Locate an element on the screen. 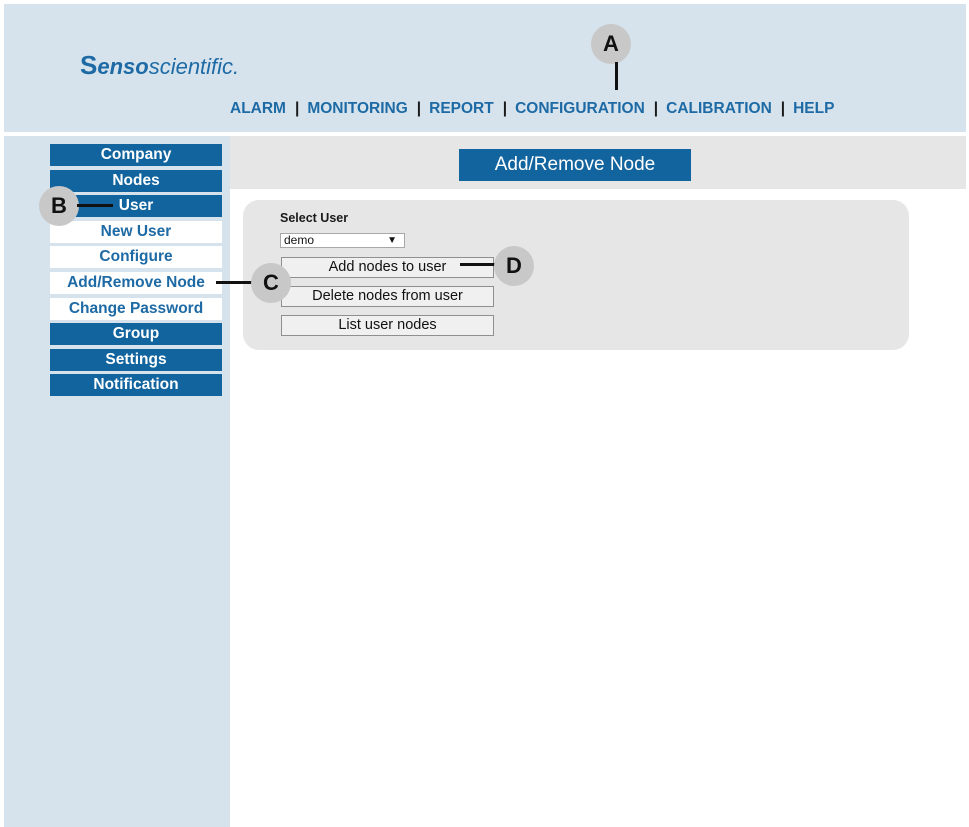 The image size is (969, 827). nav-configuration: CONFIGURATION is located at coordinates (580, 109).